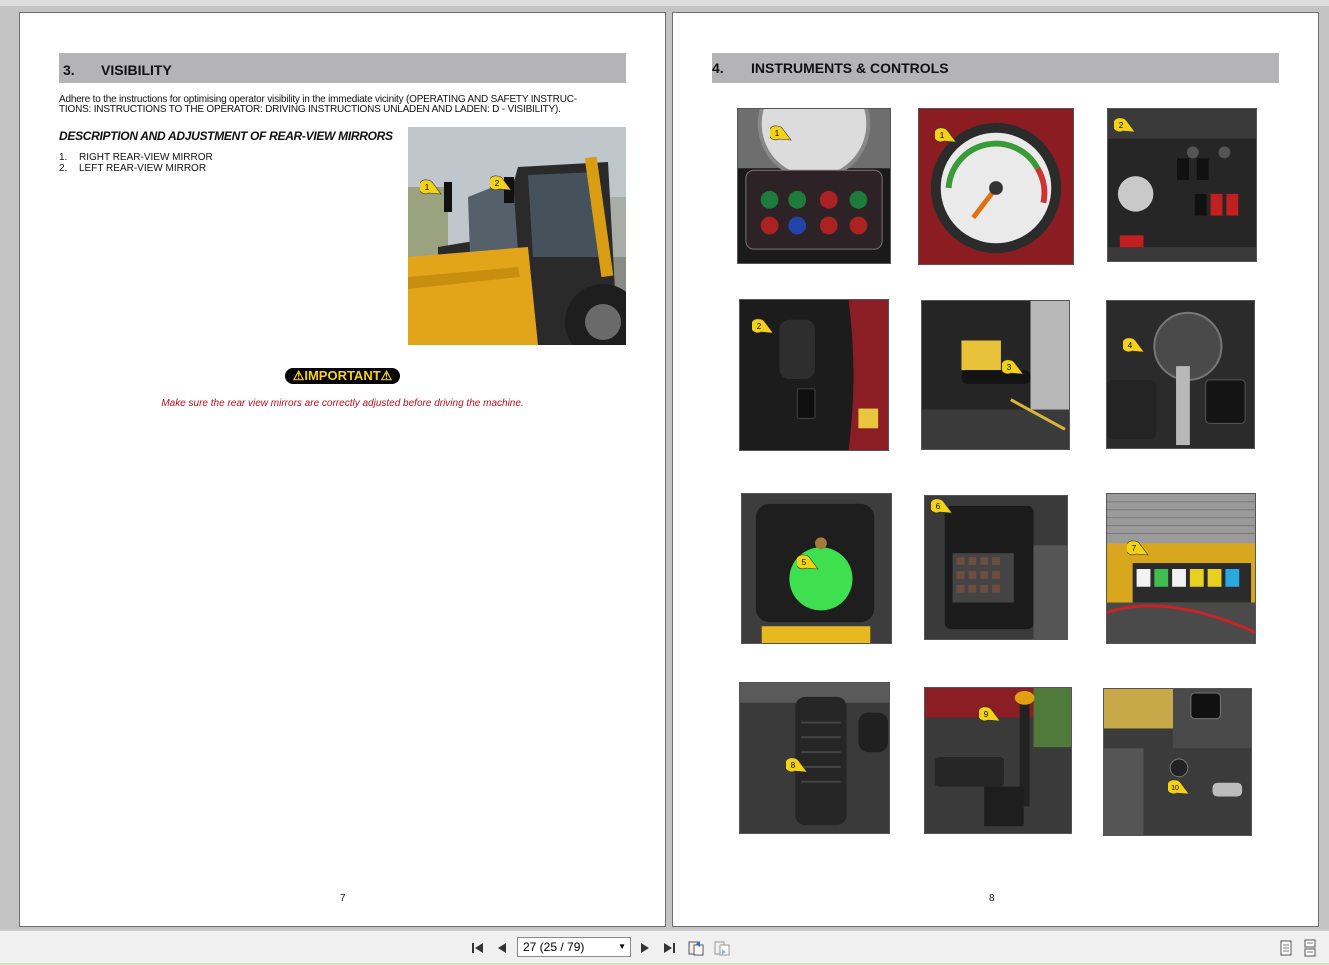 The width and height of the screenshot is (1329, 965). Describe the element at coordinates (1180, 374) in the screenshot. I see `thumbnail-ignition-key: 4` at that location.